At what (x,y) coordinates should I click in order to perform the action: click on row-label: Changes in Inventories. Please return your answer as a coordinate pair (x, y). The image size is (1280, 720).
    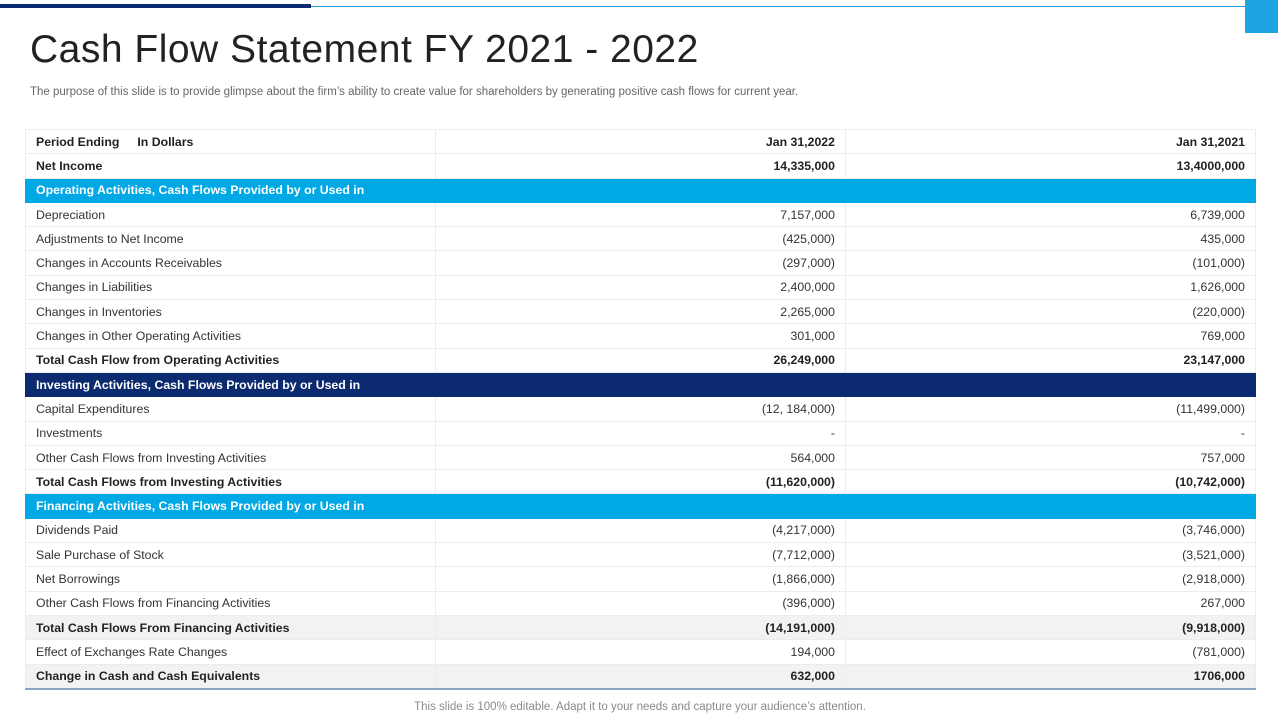
    Looking at the image, I should click on (230, 312).